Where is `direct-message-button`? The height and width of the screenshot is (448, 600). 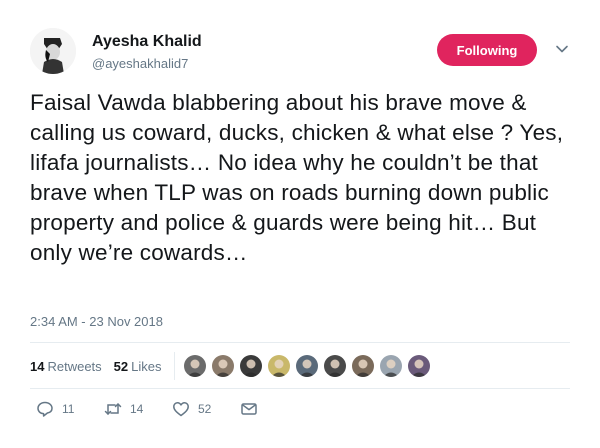 direct-message-button is located at coordinates (253, 409).